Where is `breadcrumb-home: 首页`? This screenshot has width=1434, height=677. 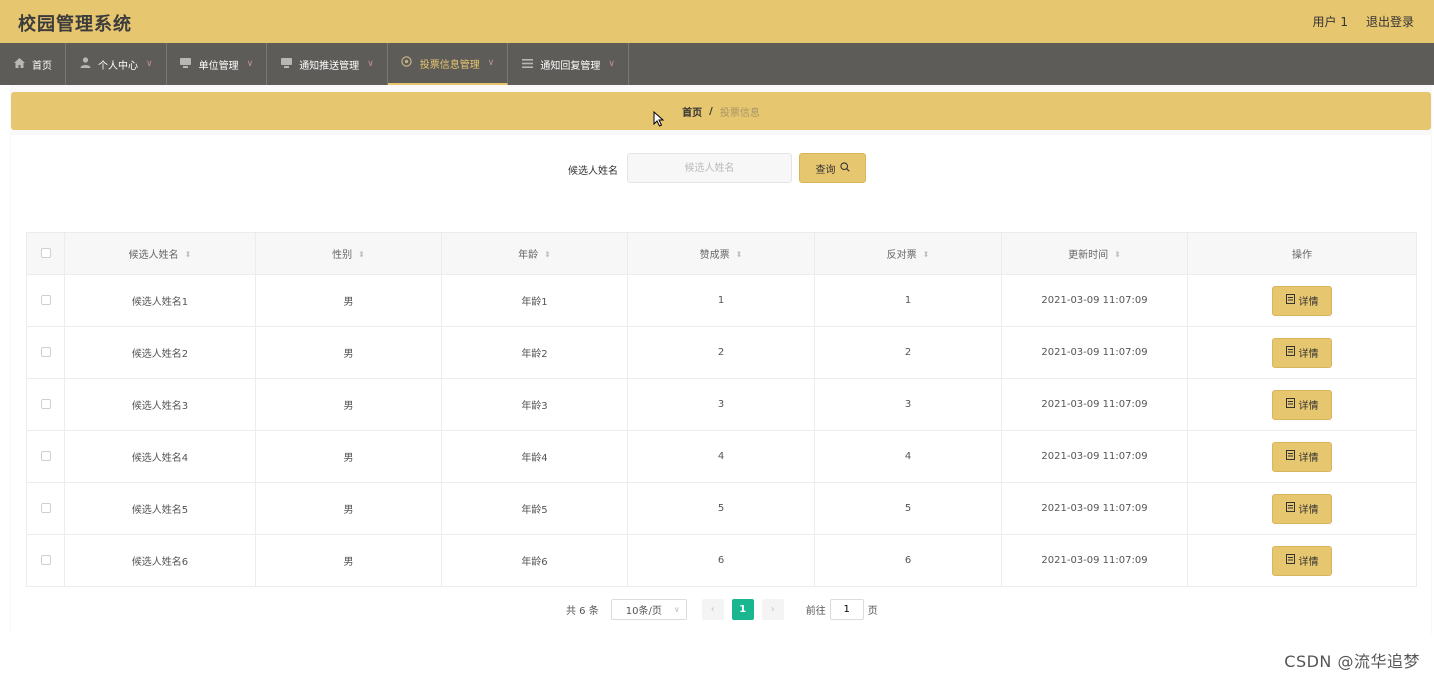 breadcrumb-home: 首页 is located at coordinates (692, 111).